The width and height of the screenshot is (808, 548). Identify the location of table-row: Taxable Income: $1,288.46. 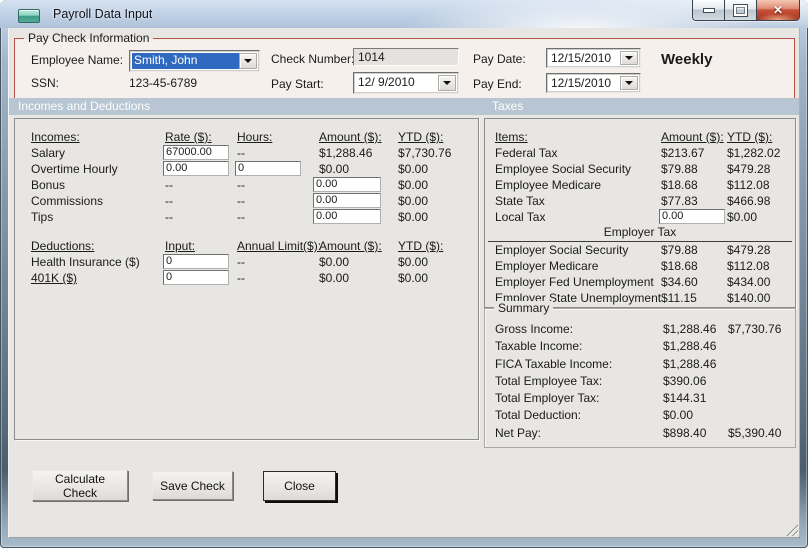
(640, 346).